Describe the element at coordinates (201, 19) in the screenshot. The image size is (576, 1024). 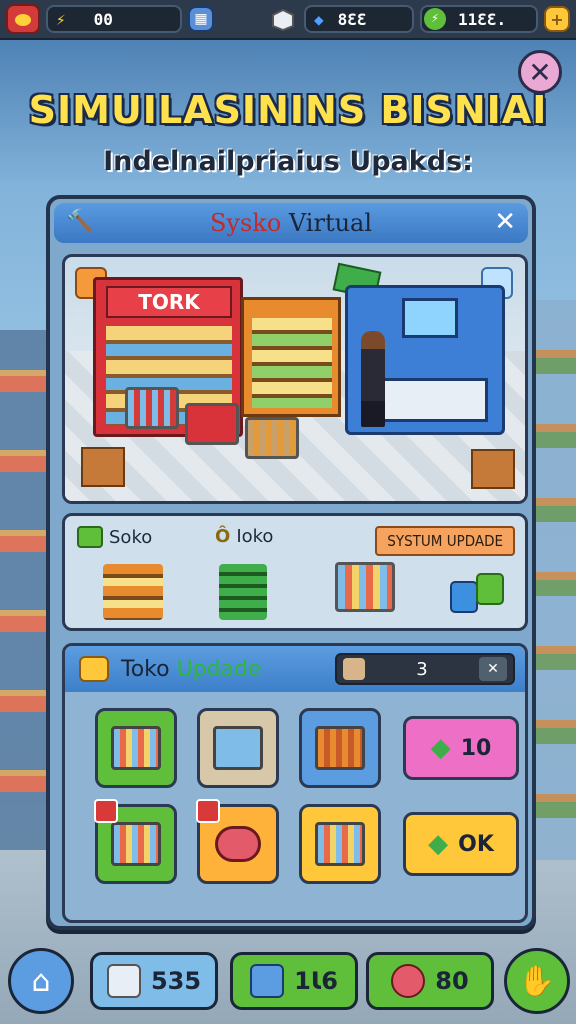
I see `calculator-icon: ▦` at that location.